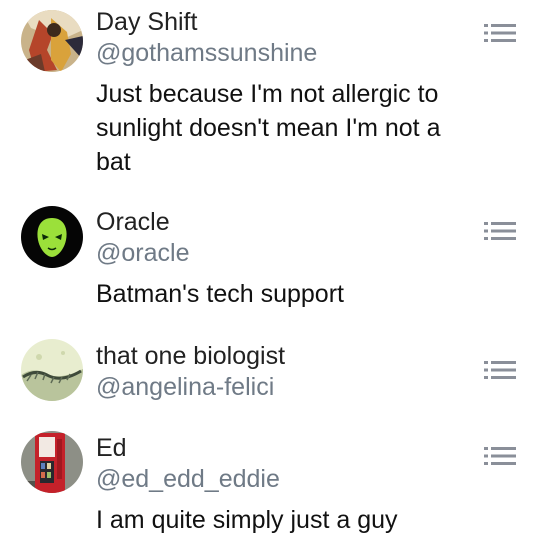 This screenshot has width=540, height=537. Describe the element at coordinates (286, 448) in the screenshot. I see `display-name: Ed` at that location.